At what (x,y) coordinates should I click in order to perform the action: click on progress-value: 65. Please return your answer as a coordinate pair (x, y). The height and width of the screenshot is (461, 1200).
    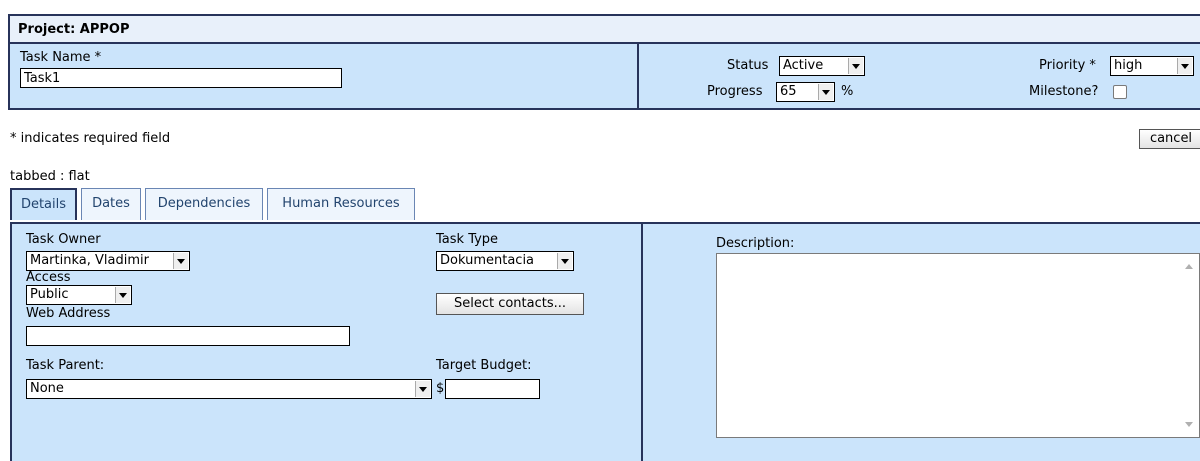
    Looking at the image, I should click on (788, 91).